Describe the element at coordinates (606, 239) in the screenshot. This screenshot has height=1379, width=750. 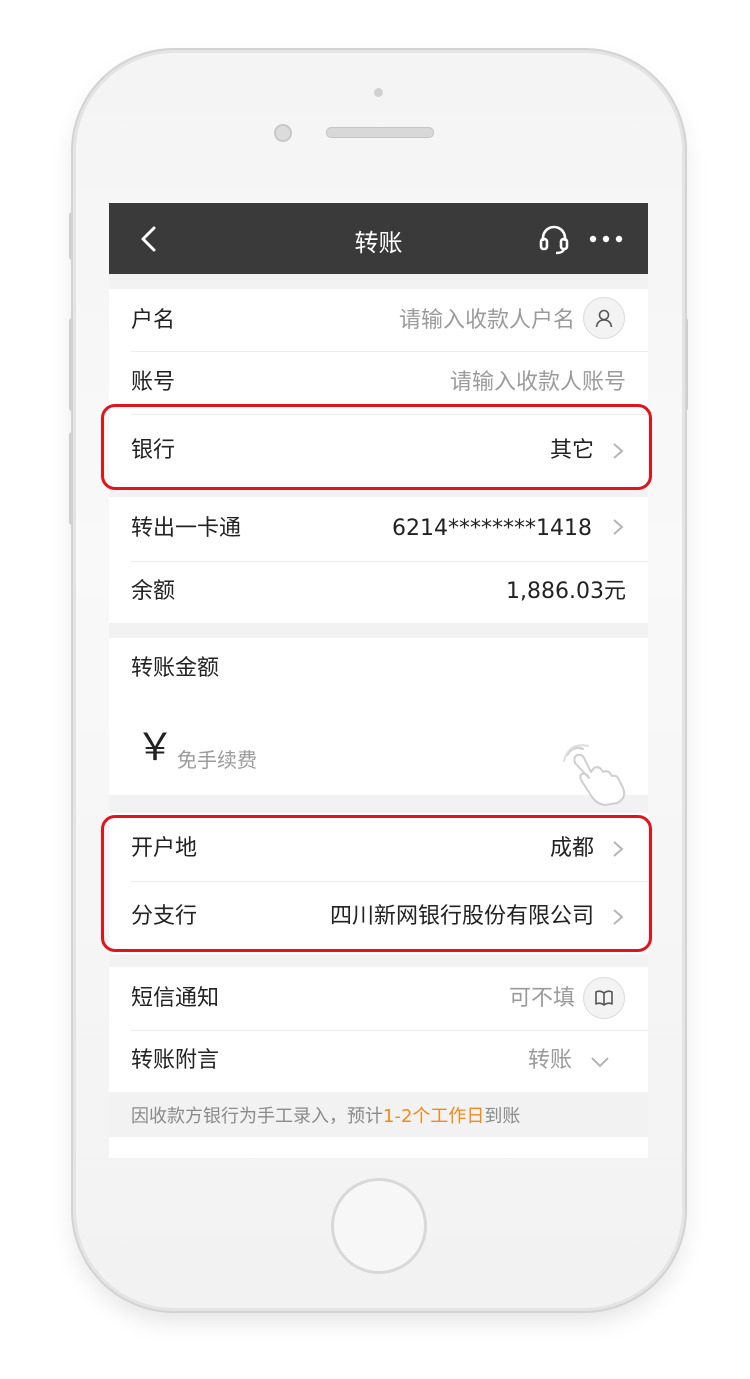
I see `more-dots-icon` at that location.